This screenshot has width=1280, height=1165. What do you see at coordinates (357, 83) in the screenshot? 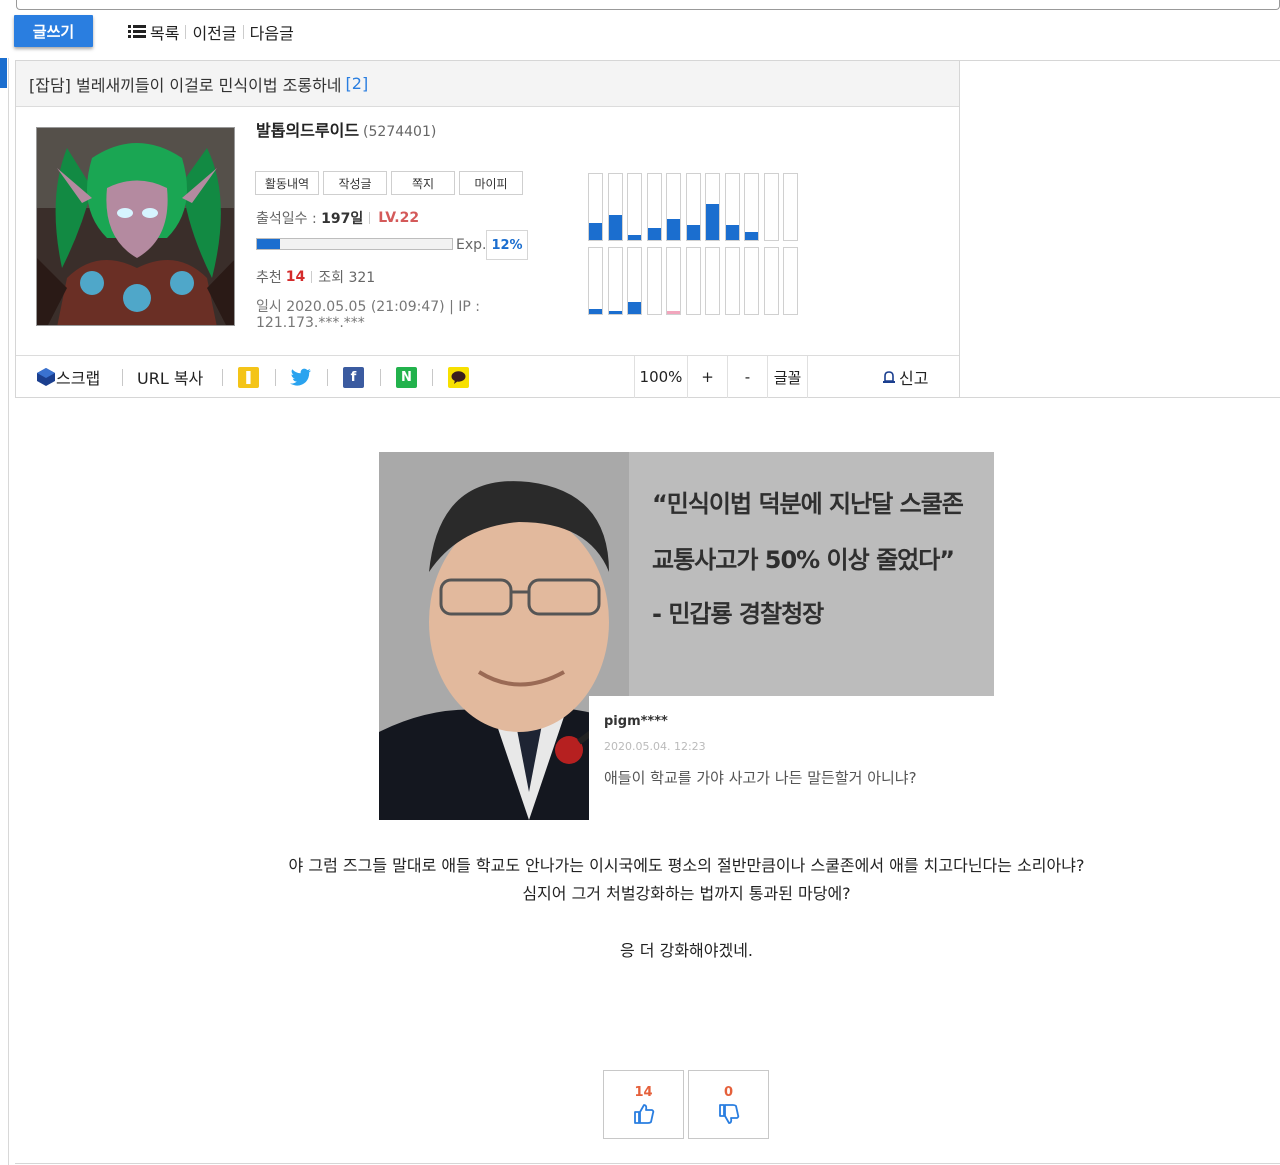
I see `comment-count: [2]` at bounding box center [357, 83].